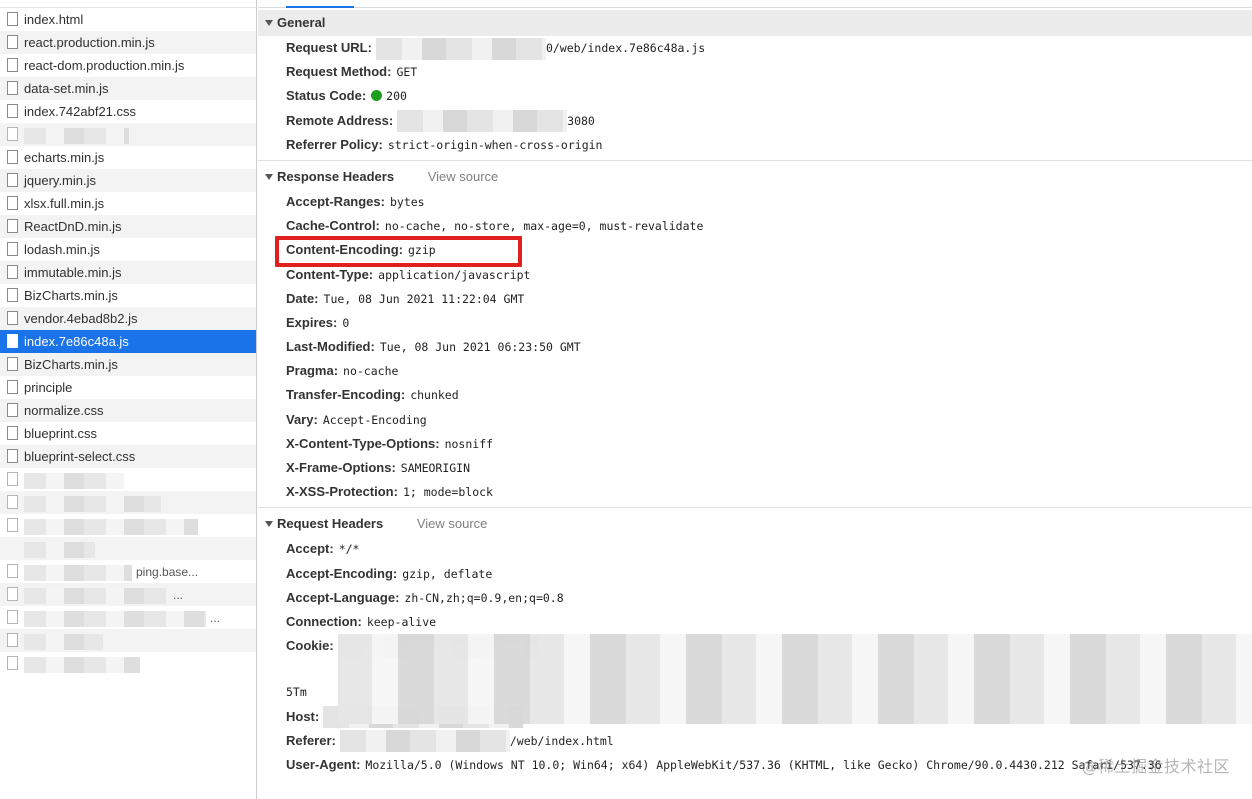 Image resolution: width=1252 pixels, height=799 pixels. Describe the element at coordinates (339, 72) in the screenshot. I see `header-name: Request Method:` at that location.